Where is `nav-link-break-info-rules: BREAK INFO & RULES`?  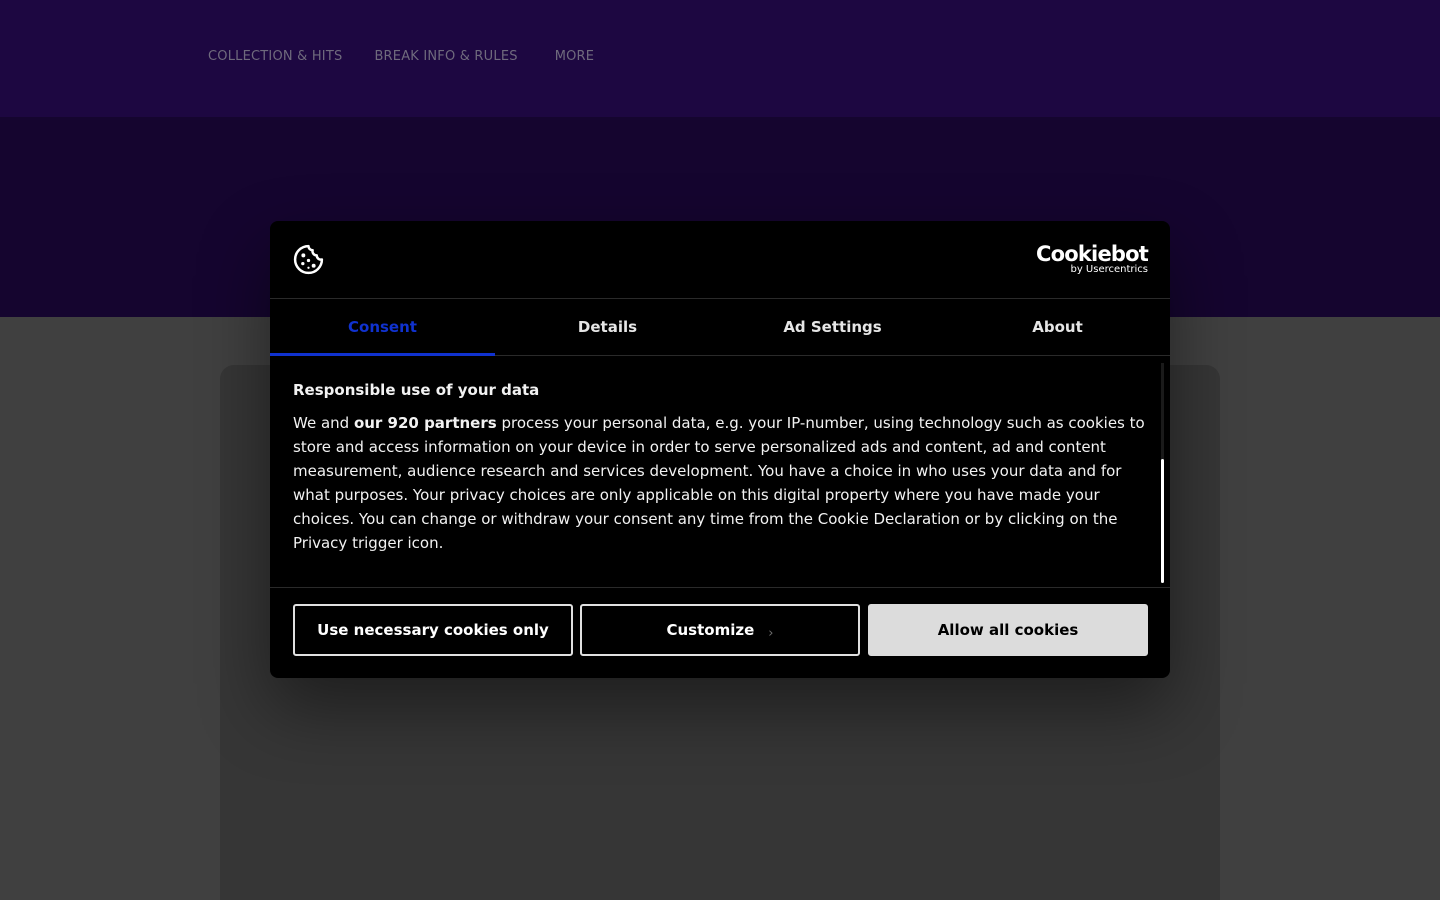 nav-link-break-info-rules: BREAK INFO & RULES is located at coordinates (445, 56).